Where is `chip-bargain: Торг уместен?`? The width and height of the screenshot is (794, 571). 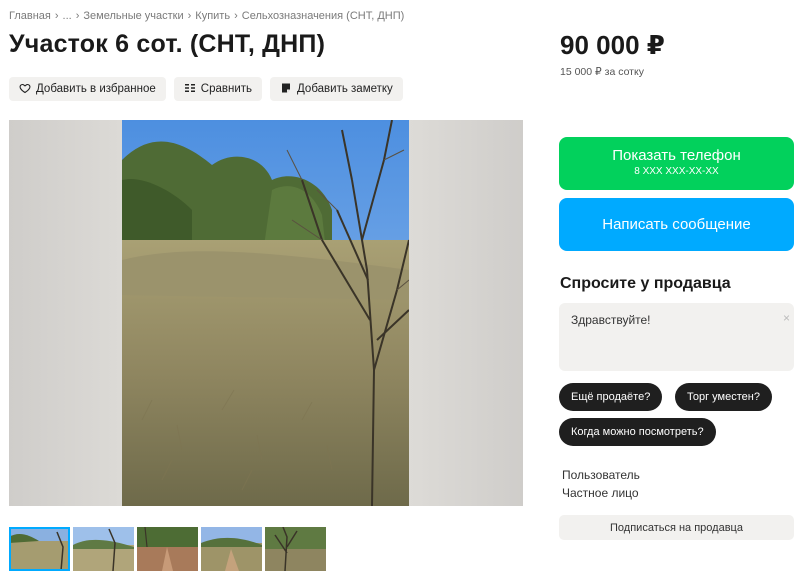
chip-bargain: Торг уместен? is located at coordinates (723, 397).